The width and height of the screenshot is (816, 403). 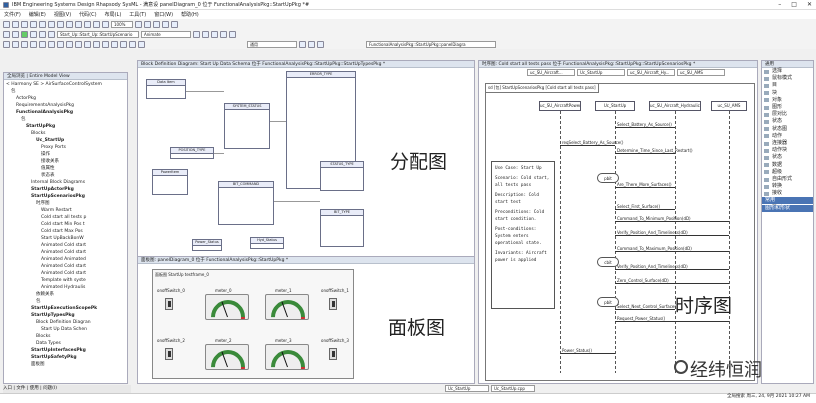 I want to click on toolbox-item: 转换, so click(x=787, y=186).